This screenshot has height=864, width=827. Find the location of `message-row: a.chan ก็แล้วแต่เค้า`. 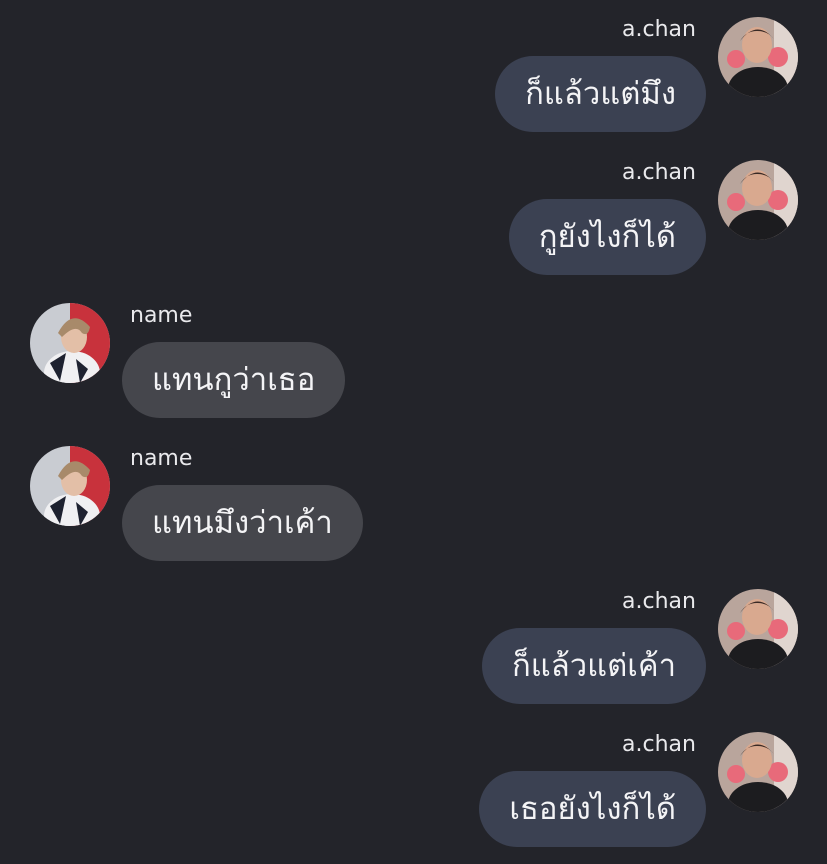

message-row: a.chan ก็แล้วแต่เค้า is located at coordinates (413, 648).